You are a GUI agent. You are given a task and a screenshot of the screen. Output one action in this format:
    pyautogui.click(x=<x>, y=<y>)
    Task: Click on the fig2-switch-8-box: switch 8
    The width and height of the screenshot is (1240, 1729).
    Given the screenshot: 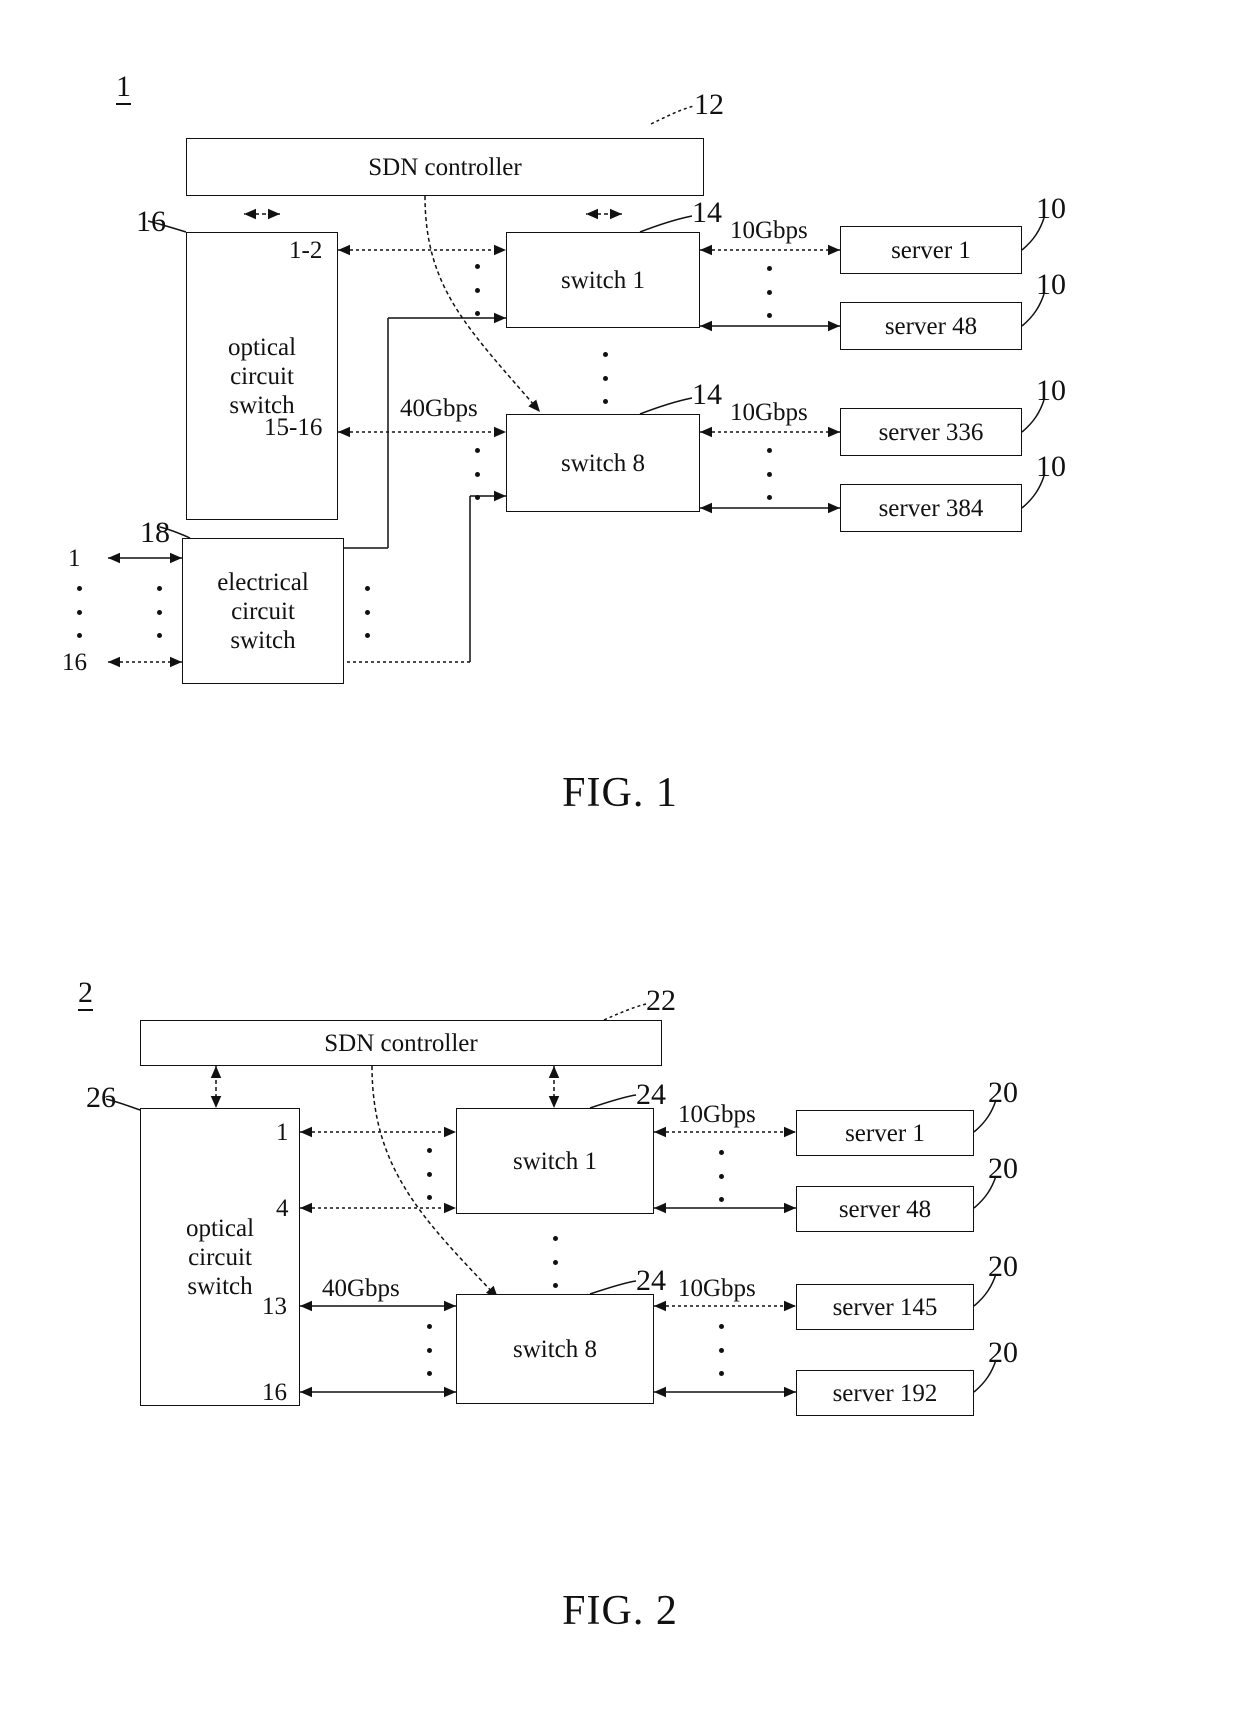 What is the action you would take?
    pyautogui.click(x=555, y=1349)
    